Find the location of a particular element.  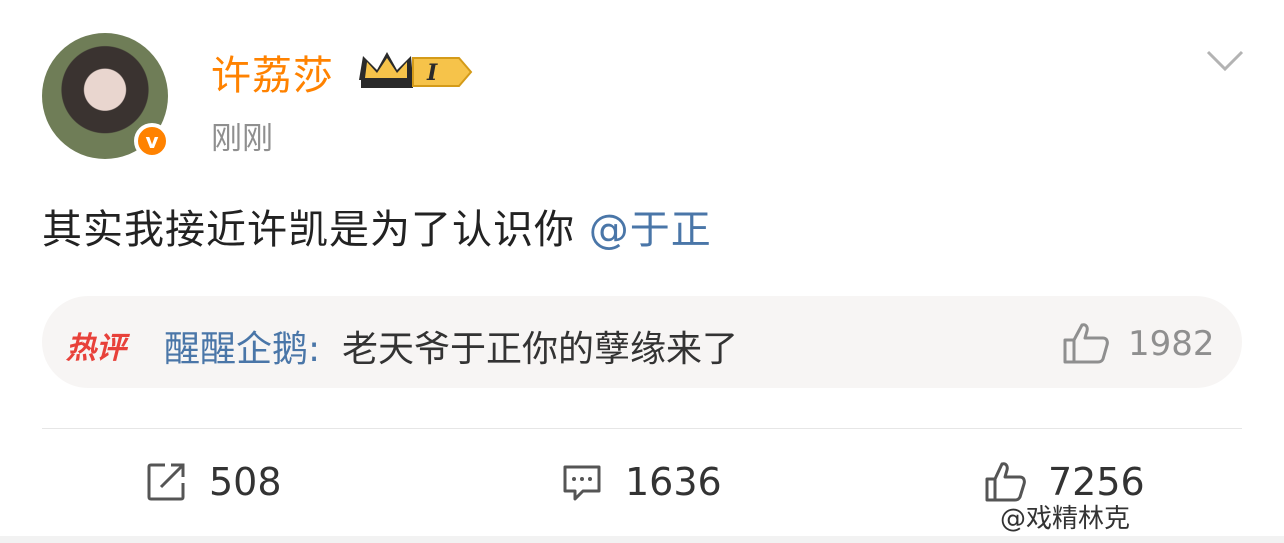

repost-icon is located at coordinates (166, 482).